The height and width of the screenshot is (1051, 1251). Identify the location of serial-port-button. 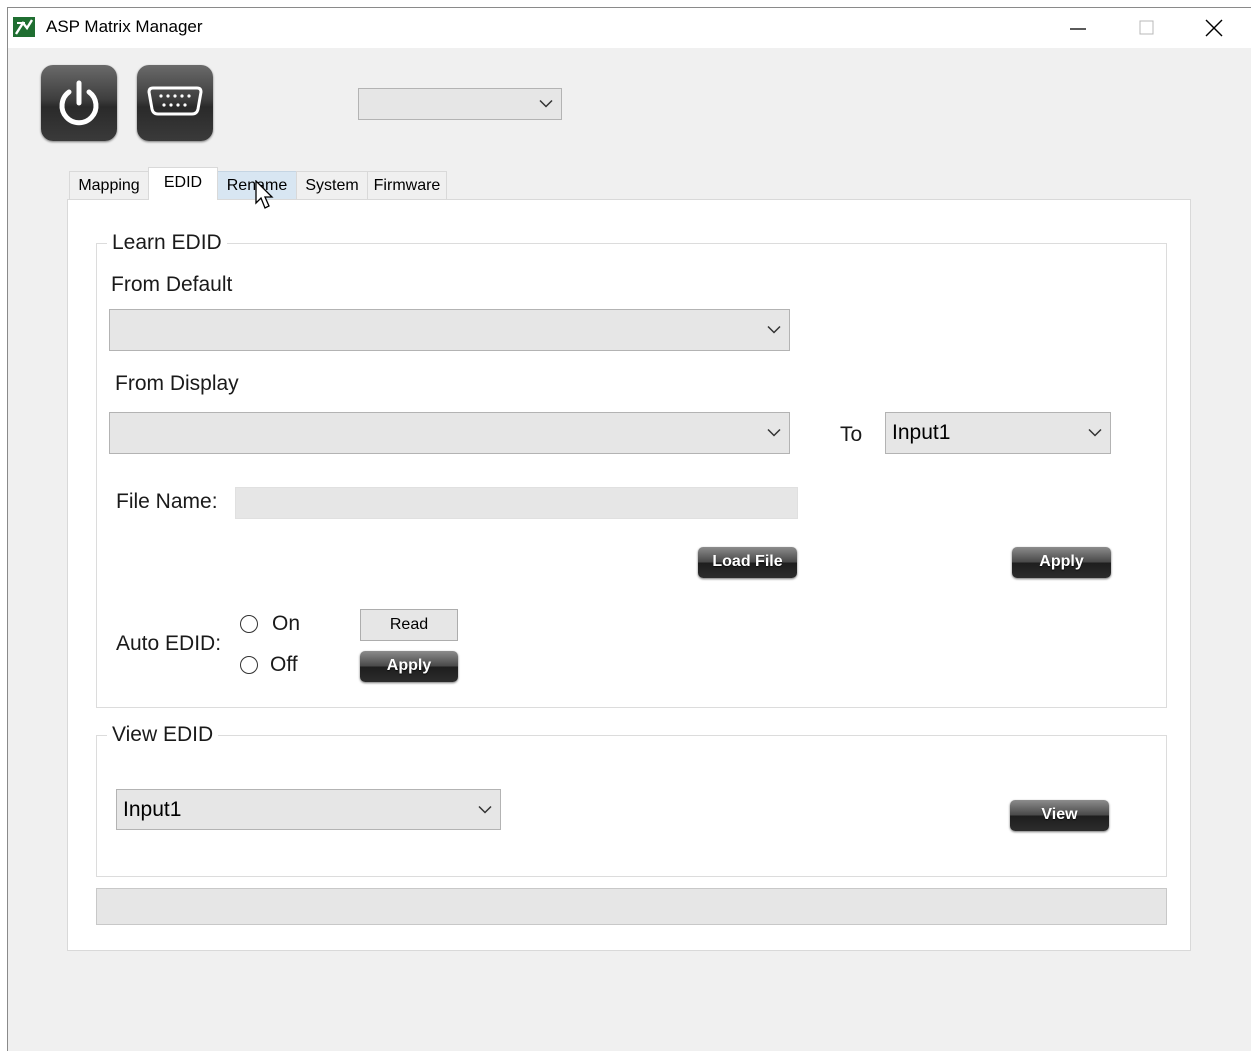
(175, 103).